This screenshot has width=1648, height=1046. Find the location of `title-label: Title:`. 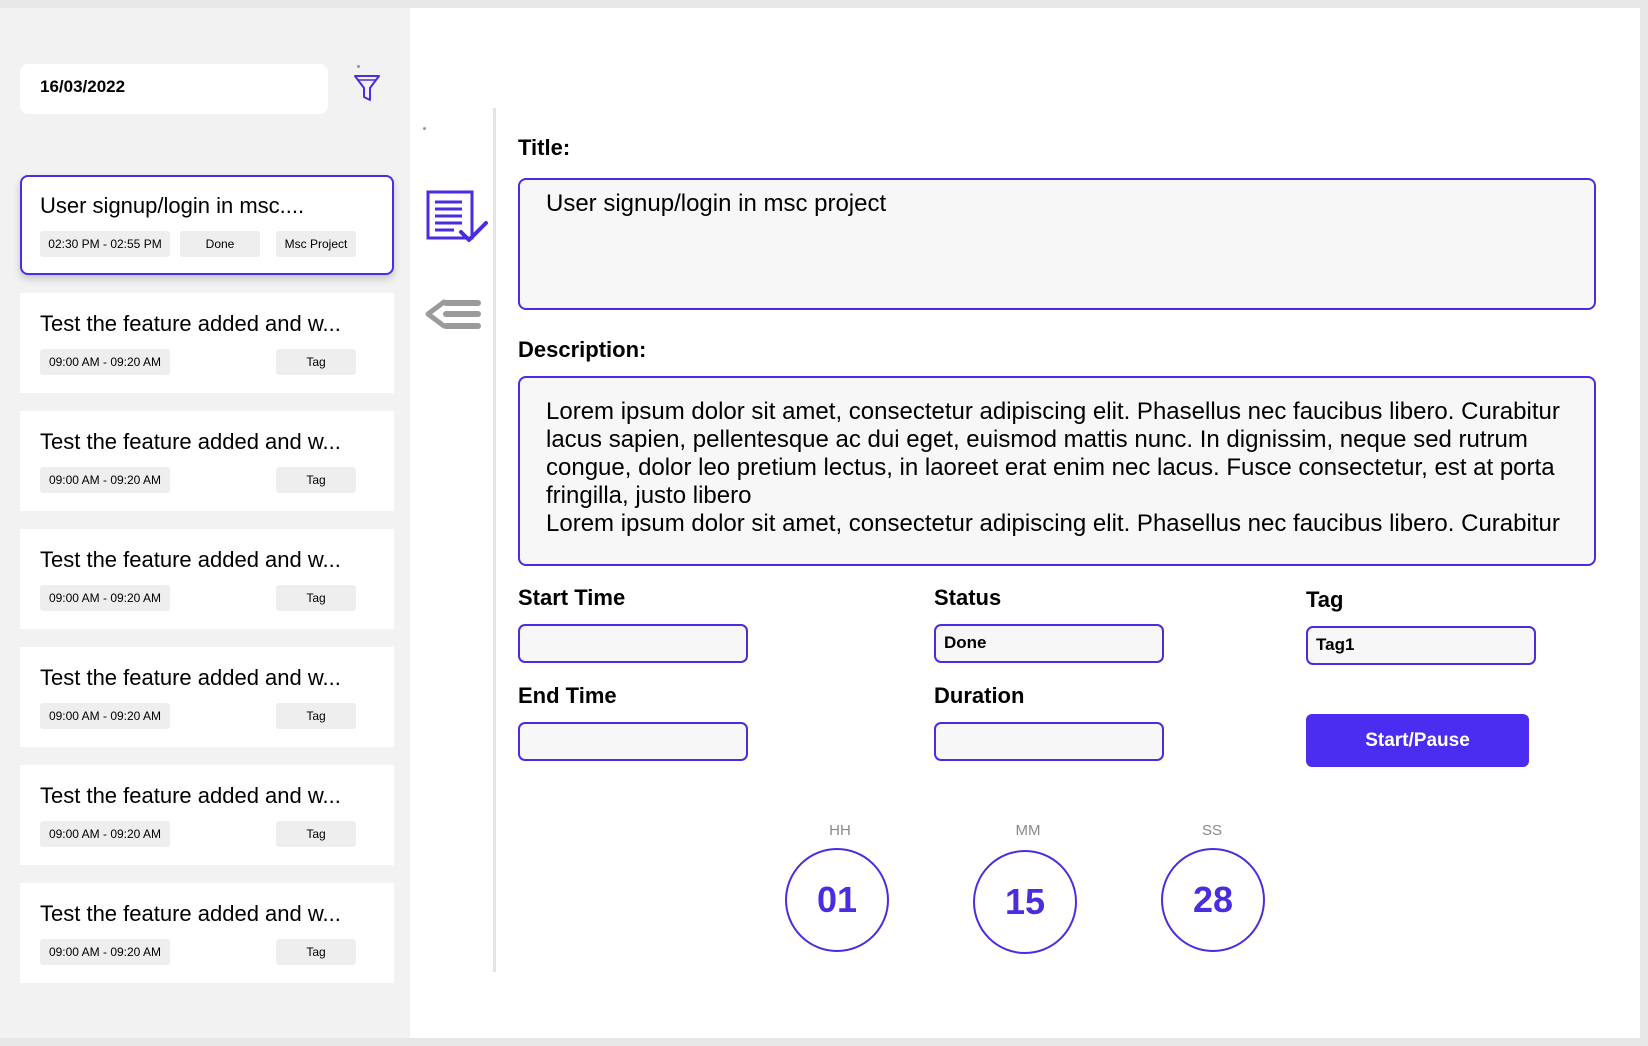

title-label: Title: is located at coordinates (544, 147).